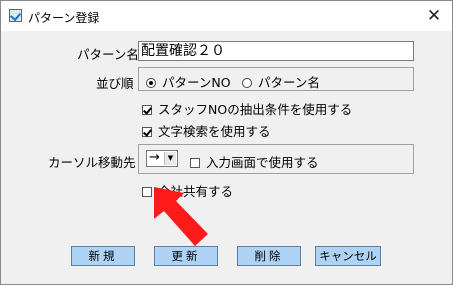  Describe the element at coordinates (103, 256) in the screenshot. I see `new-button: 新規` at that location.